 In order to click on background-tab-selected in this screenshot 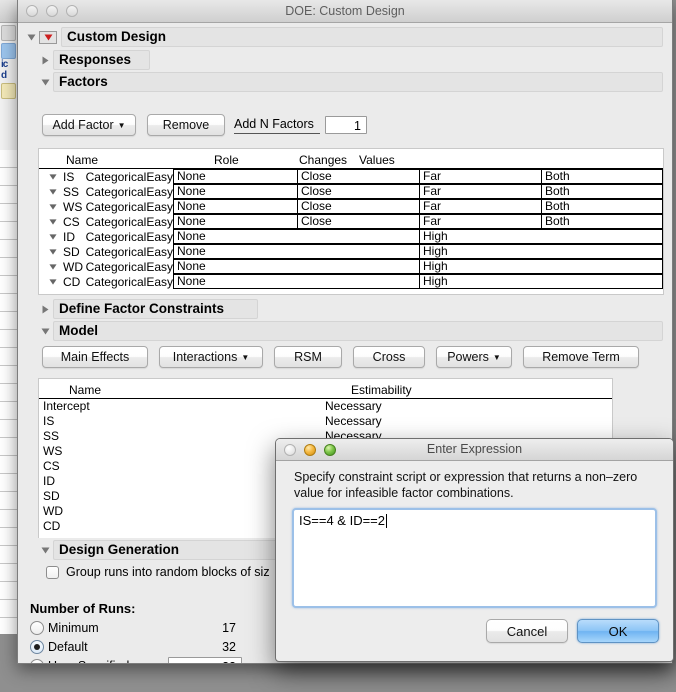, I will do `click(8, 51)`.